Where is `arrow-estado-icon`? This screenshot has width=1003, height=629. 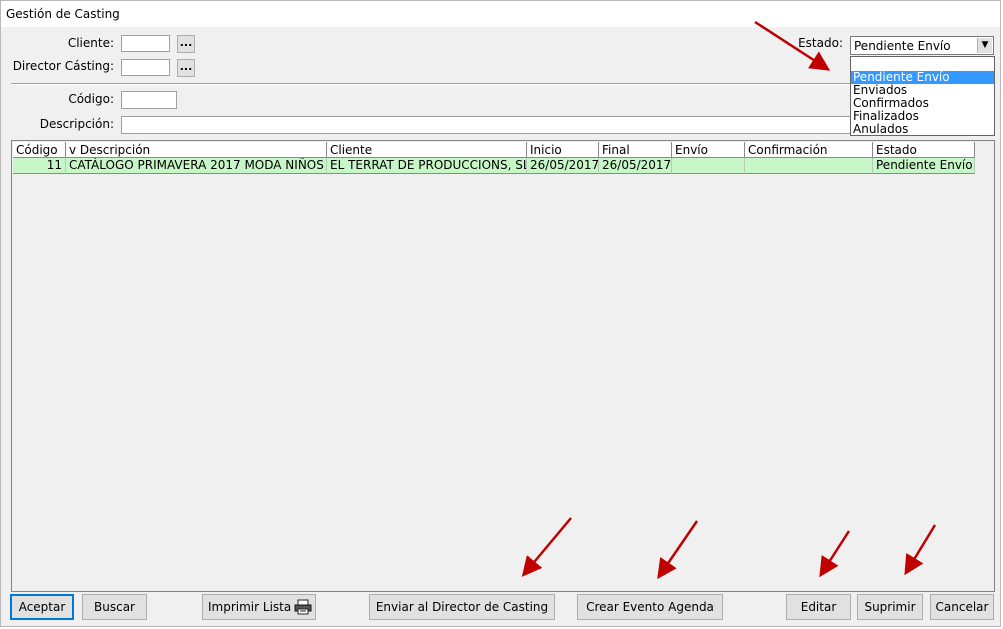 arrow-estado-icon is located at coordinates (792, 45).